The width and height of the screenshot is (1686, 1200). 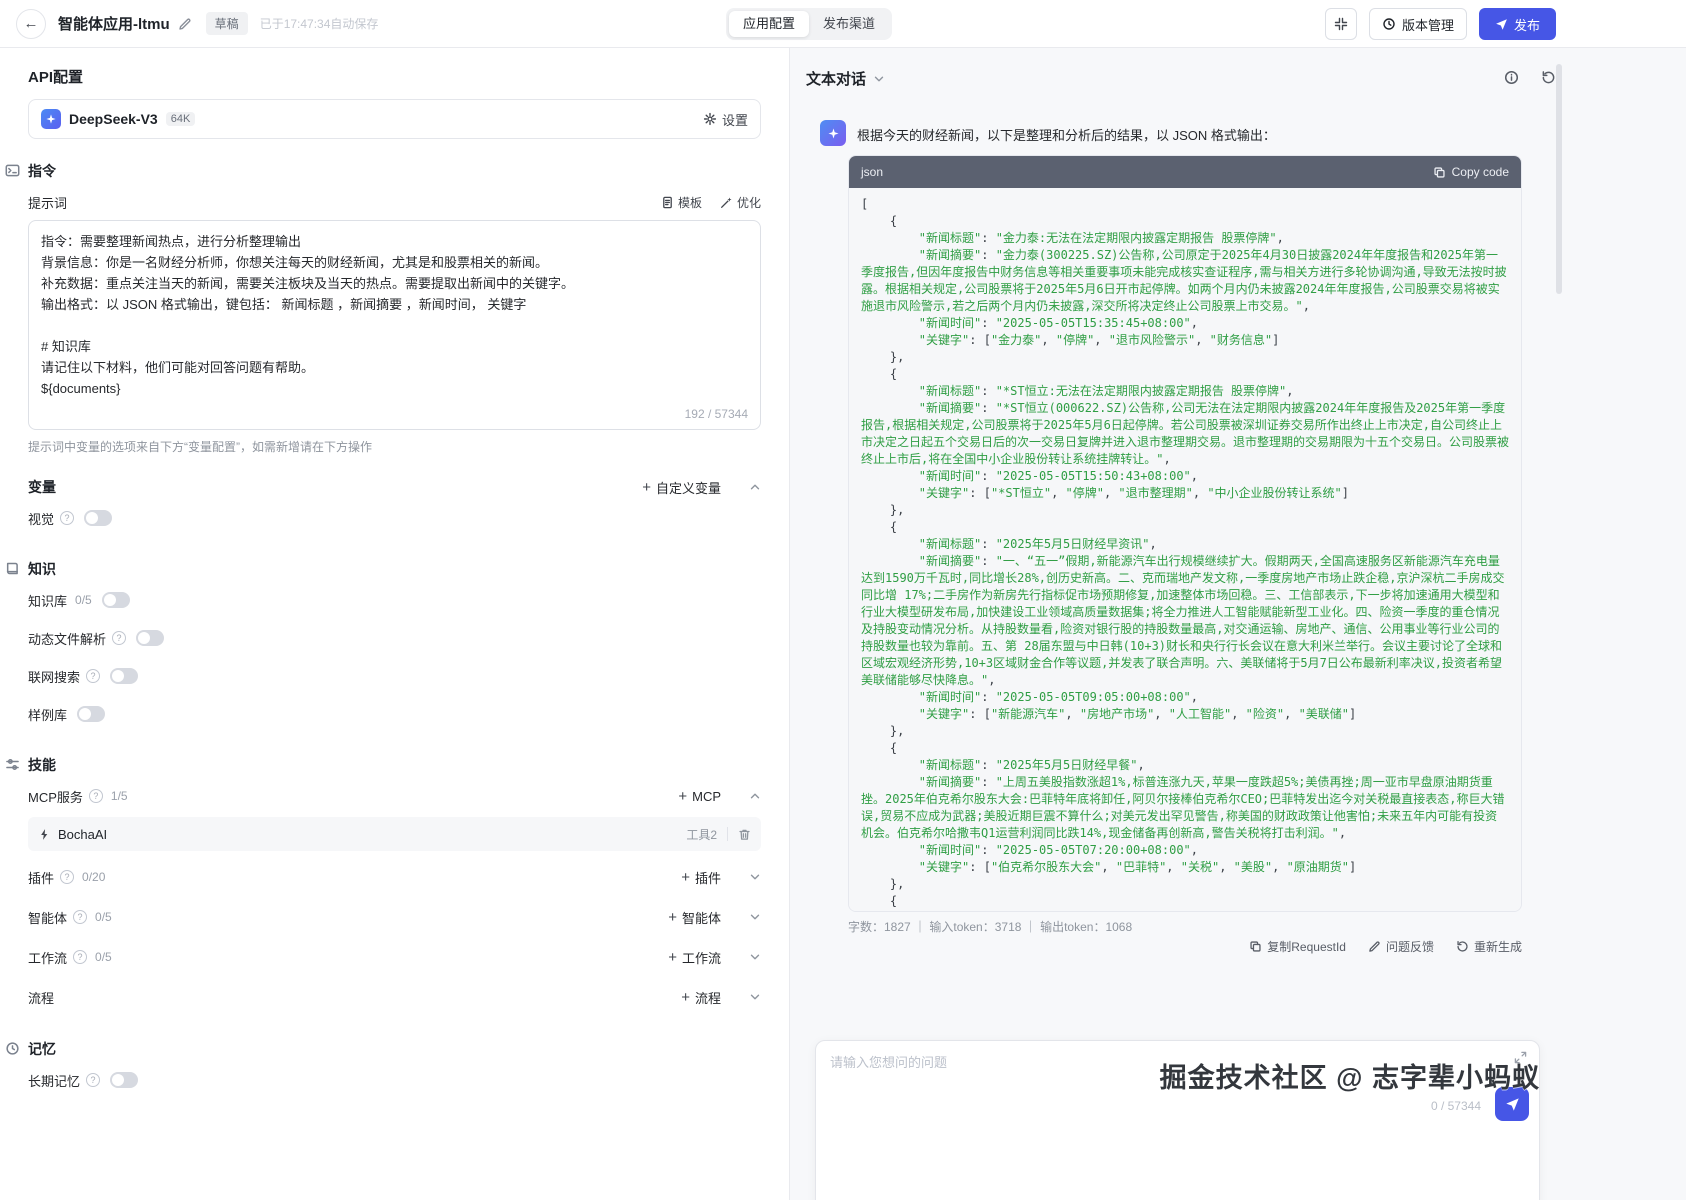 What do you see at coordinates (716, 414) in the screenshot?
I see `prompt-char-counter: 192 / 57344` at bounding box center [716, 414].